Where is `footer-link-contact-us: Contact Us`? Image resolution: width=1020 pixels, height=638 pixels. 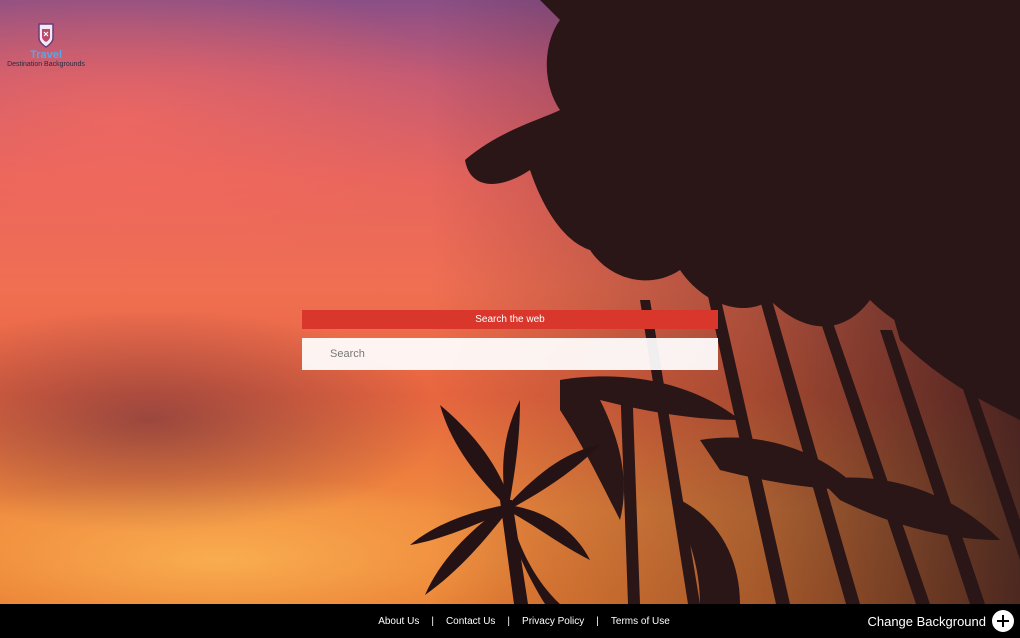 footer-link-contact-us: Contact Us is located at coordinates (470, 621).